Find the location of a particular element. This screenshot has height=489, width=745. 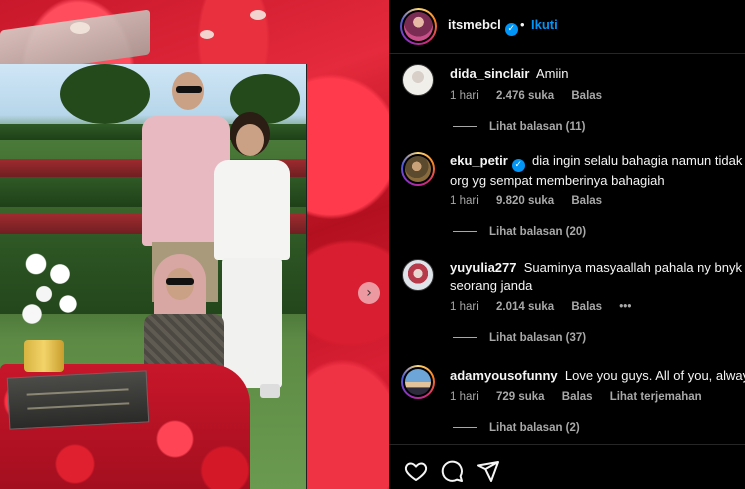

post-action-bar is located at coordinates (567, 466).